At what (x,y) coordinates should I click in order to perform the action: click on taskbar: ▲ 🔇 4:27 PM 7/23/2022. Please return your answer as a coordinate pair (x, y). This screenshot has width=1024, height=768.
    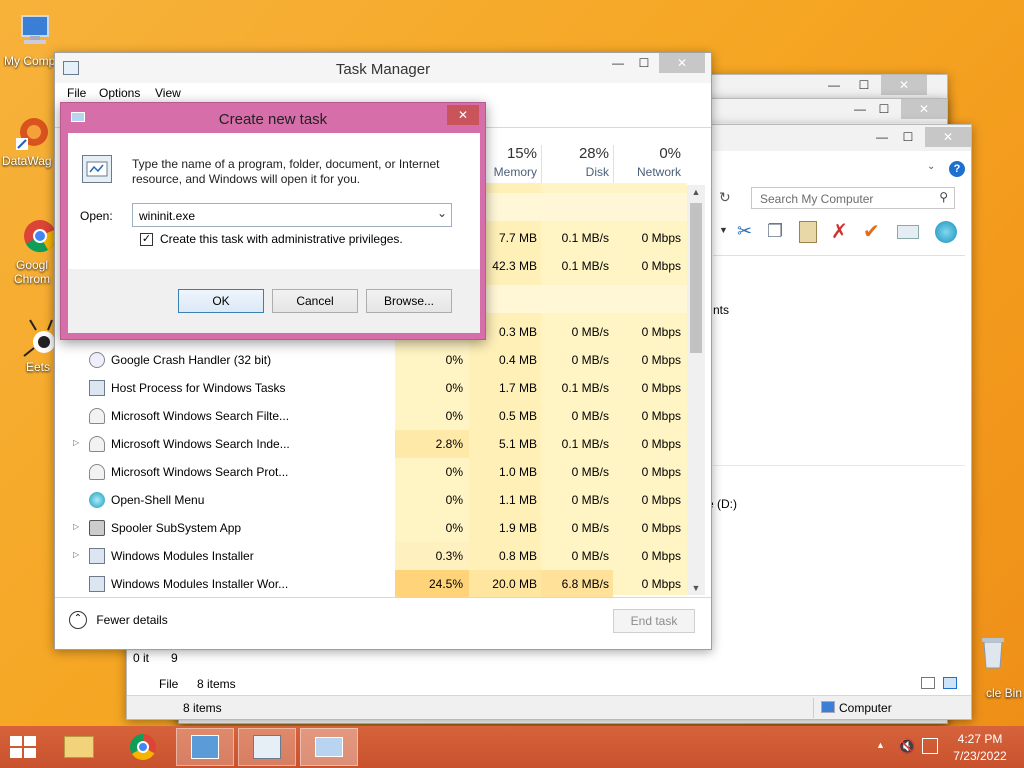
    Looking at the image, I should click on (512, 747).